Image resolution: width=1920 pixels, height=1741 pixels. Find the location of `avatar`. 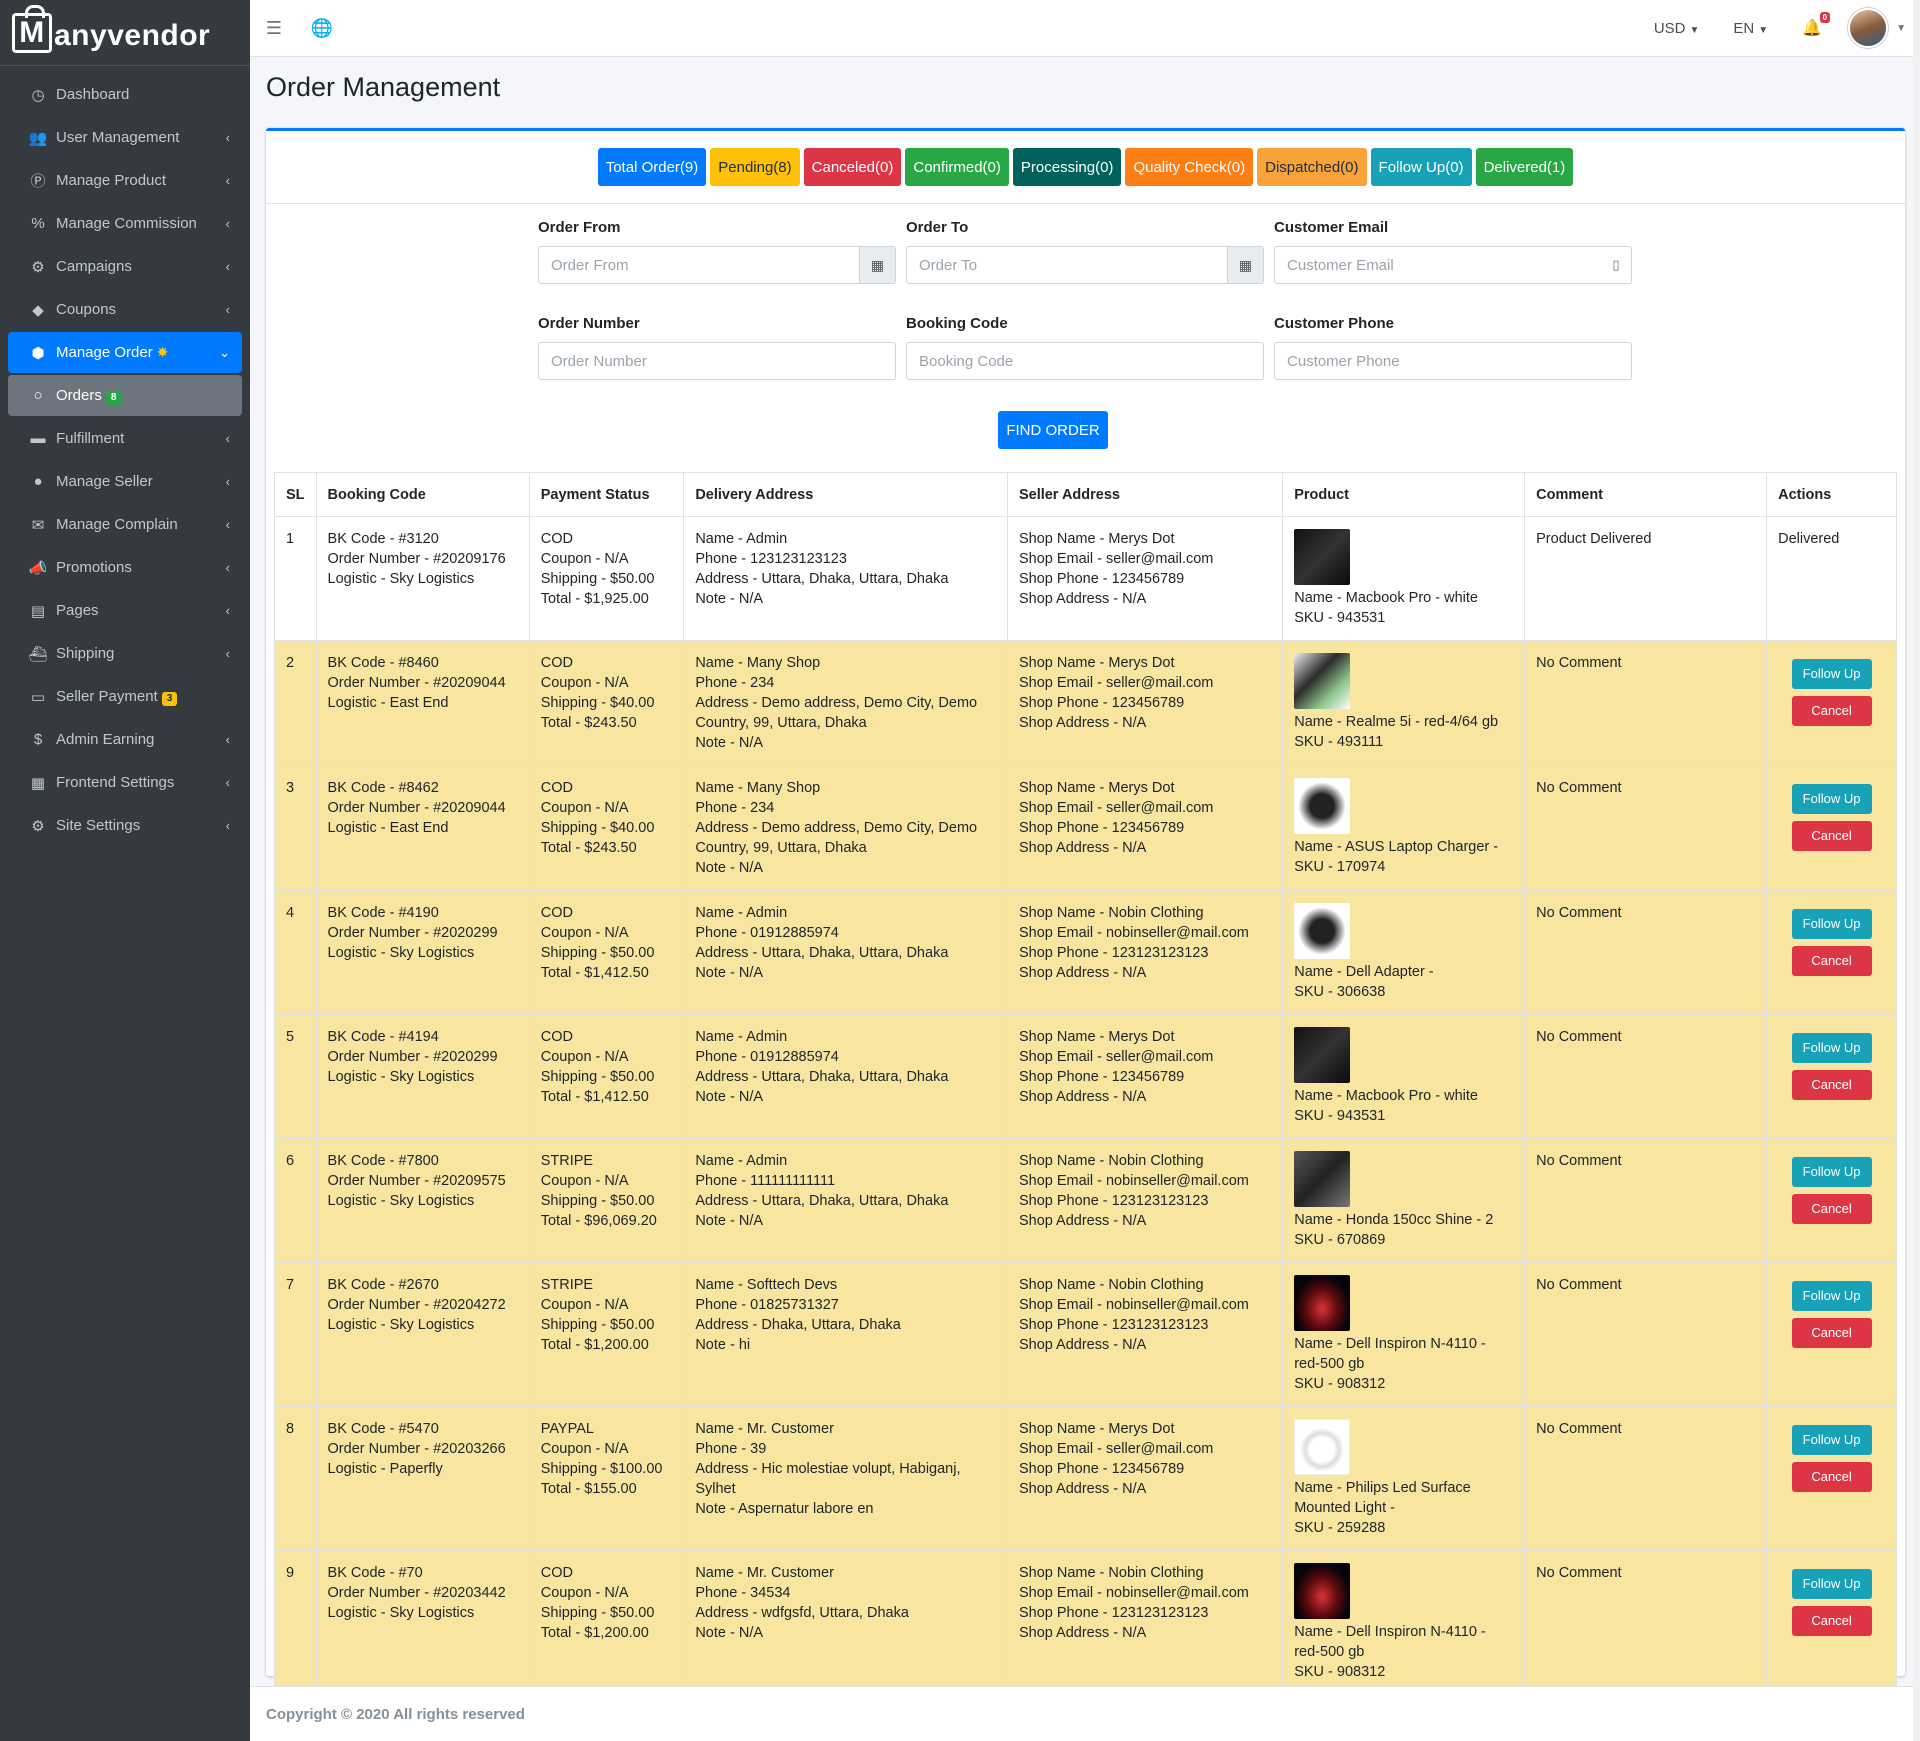

avatar is located at coordinates (1868, 28).